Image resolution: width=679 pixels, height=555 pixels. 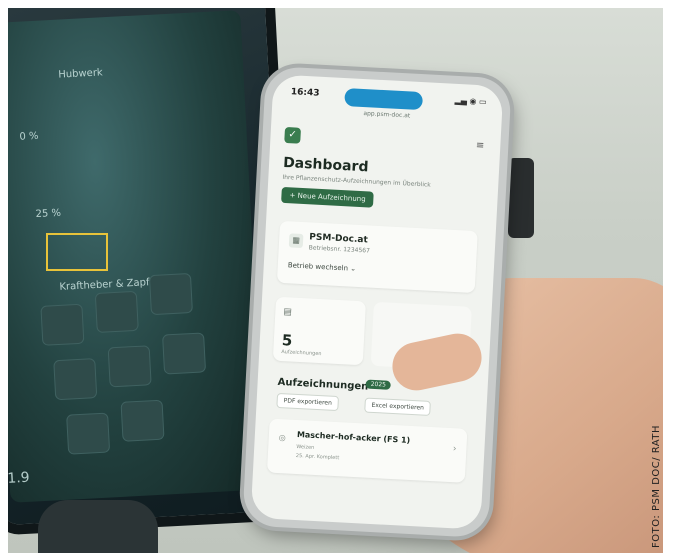 What do you see at coordinates (521, 198) in the screenshot?
I see `phone-holder-clamp` at bounding box center [521, 198].